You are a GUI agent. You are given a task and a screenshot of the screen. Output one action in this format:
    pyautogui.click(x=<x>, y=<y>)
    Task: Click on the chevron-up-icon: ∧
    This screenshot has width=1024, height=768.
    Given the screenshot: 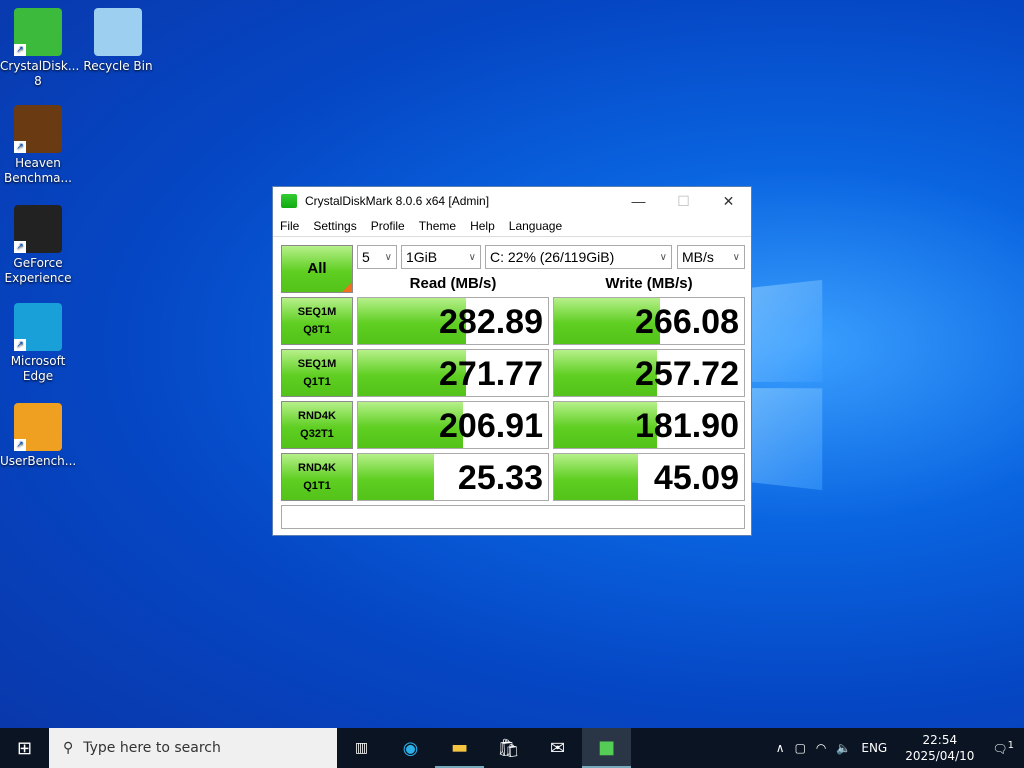 What is the action you would take?
    pyautogui.click(x=780, y=748)
    